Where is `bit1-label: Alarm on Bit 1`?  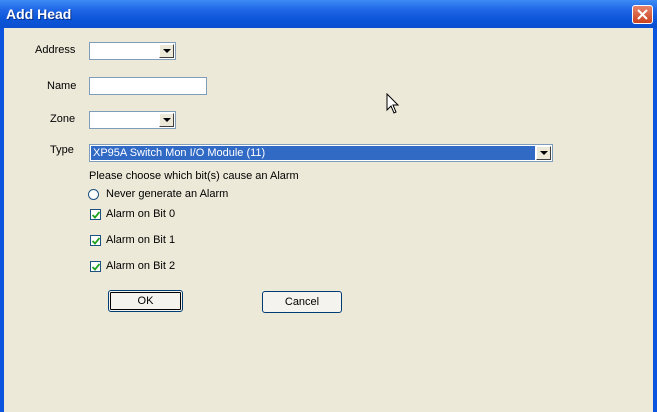
bit1-label: Alarm on Bit 1 is located at coordinates (140, 240).